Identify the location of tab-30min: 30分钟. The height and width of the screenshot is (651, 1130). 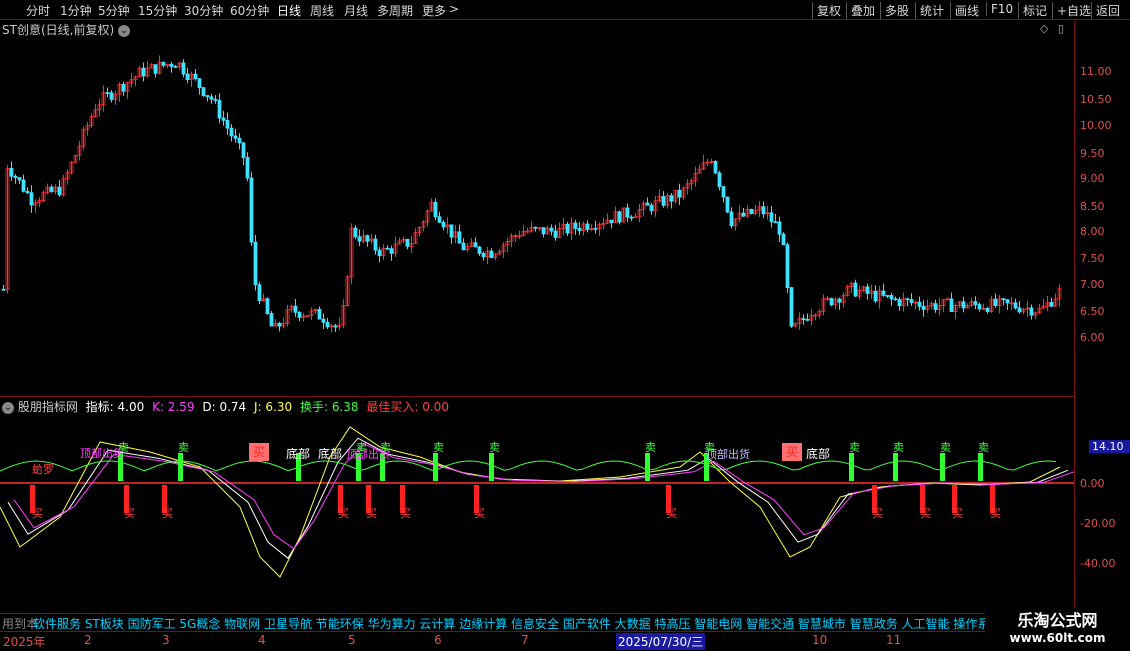
(203, 10).